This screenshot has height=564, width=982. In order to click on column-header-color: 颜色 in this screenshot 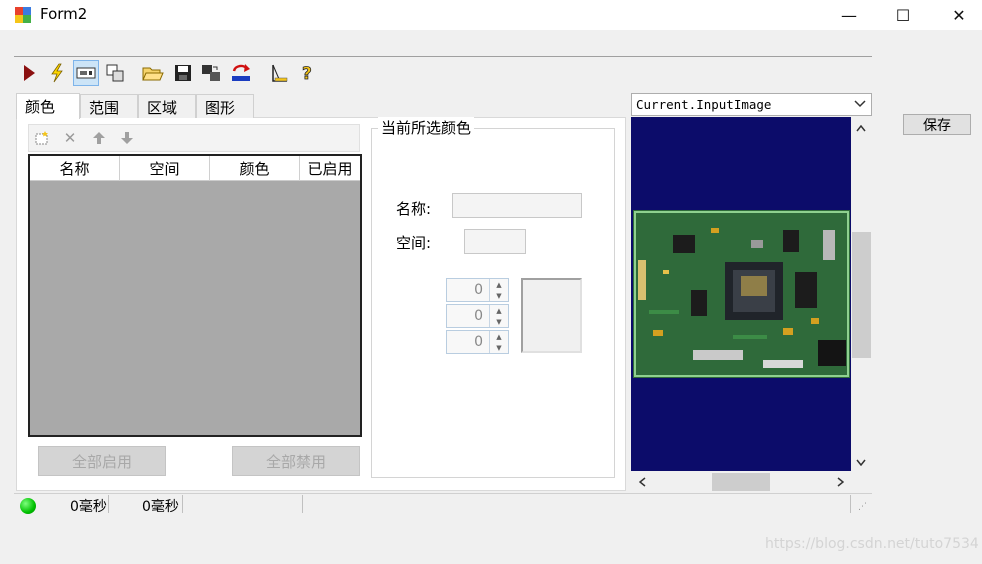, I will do `click(255, 168)`.